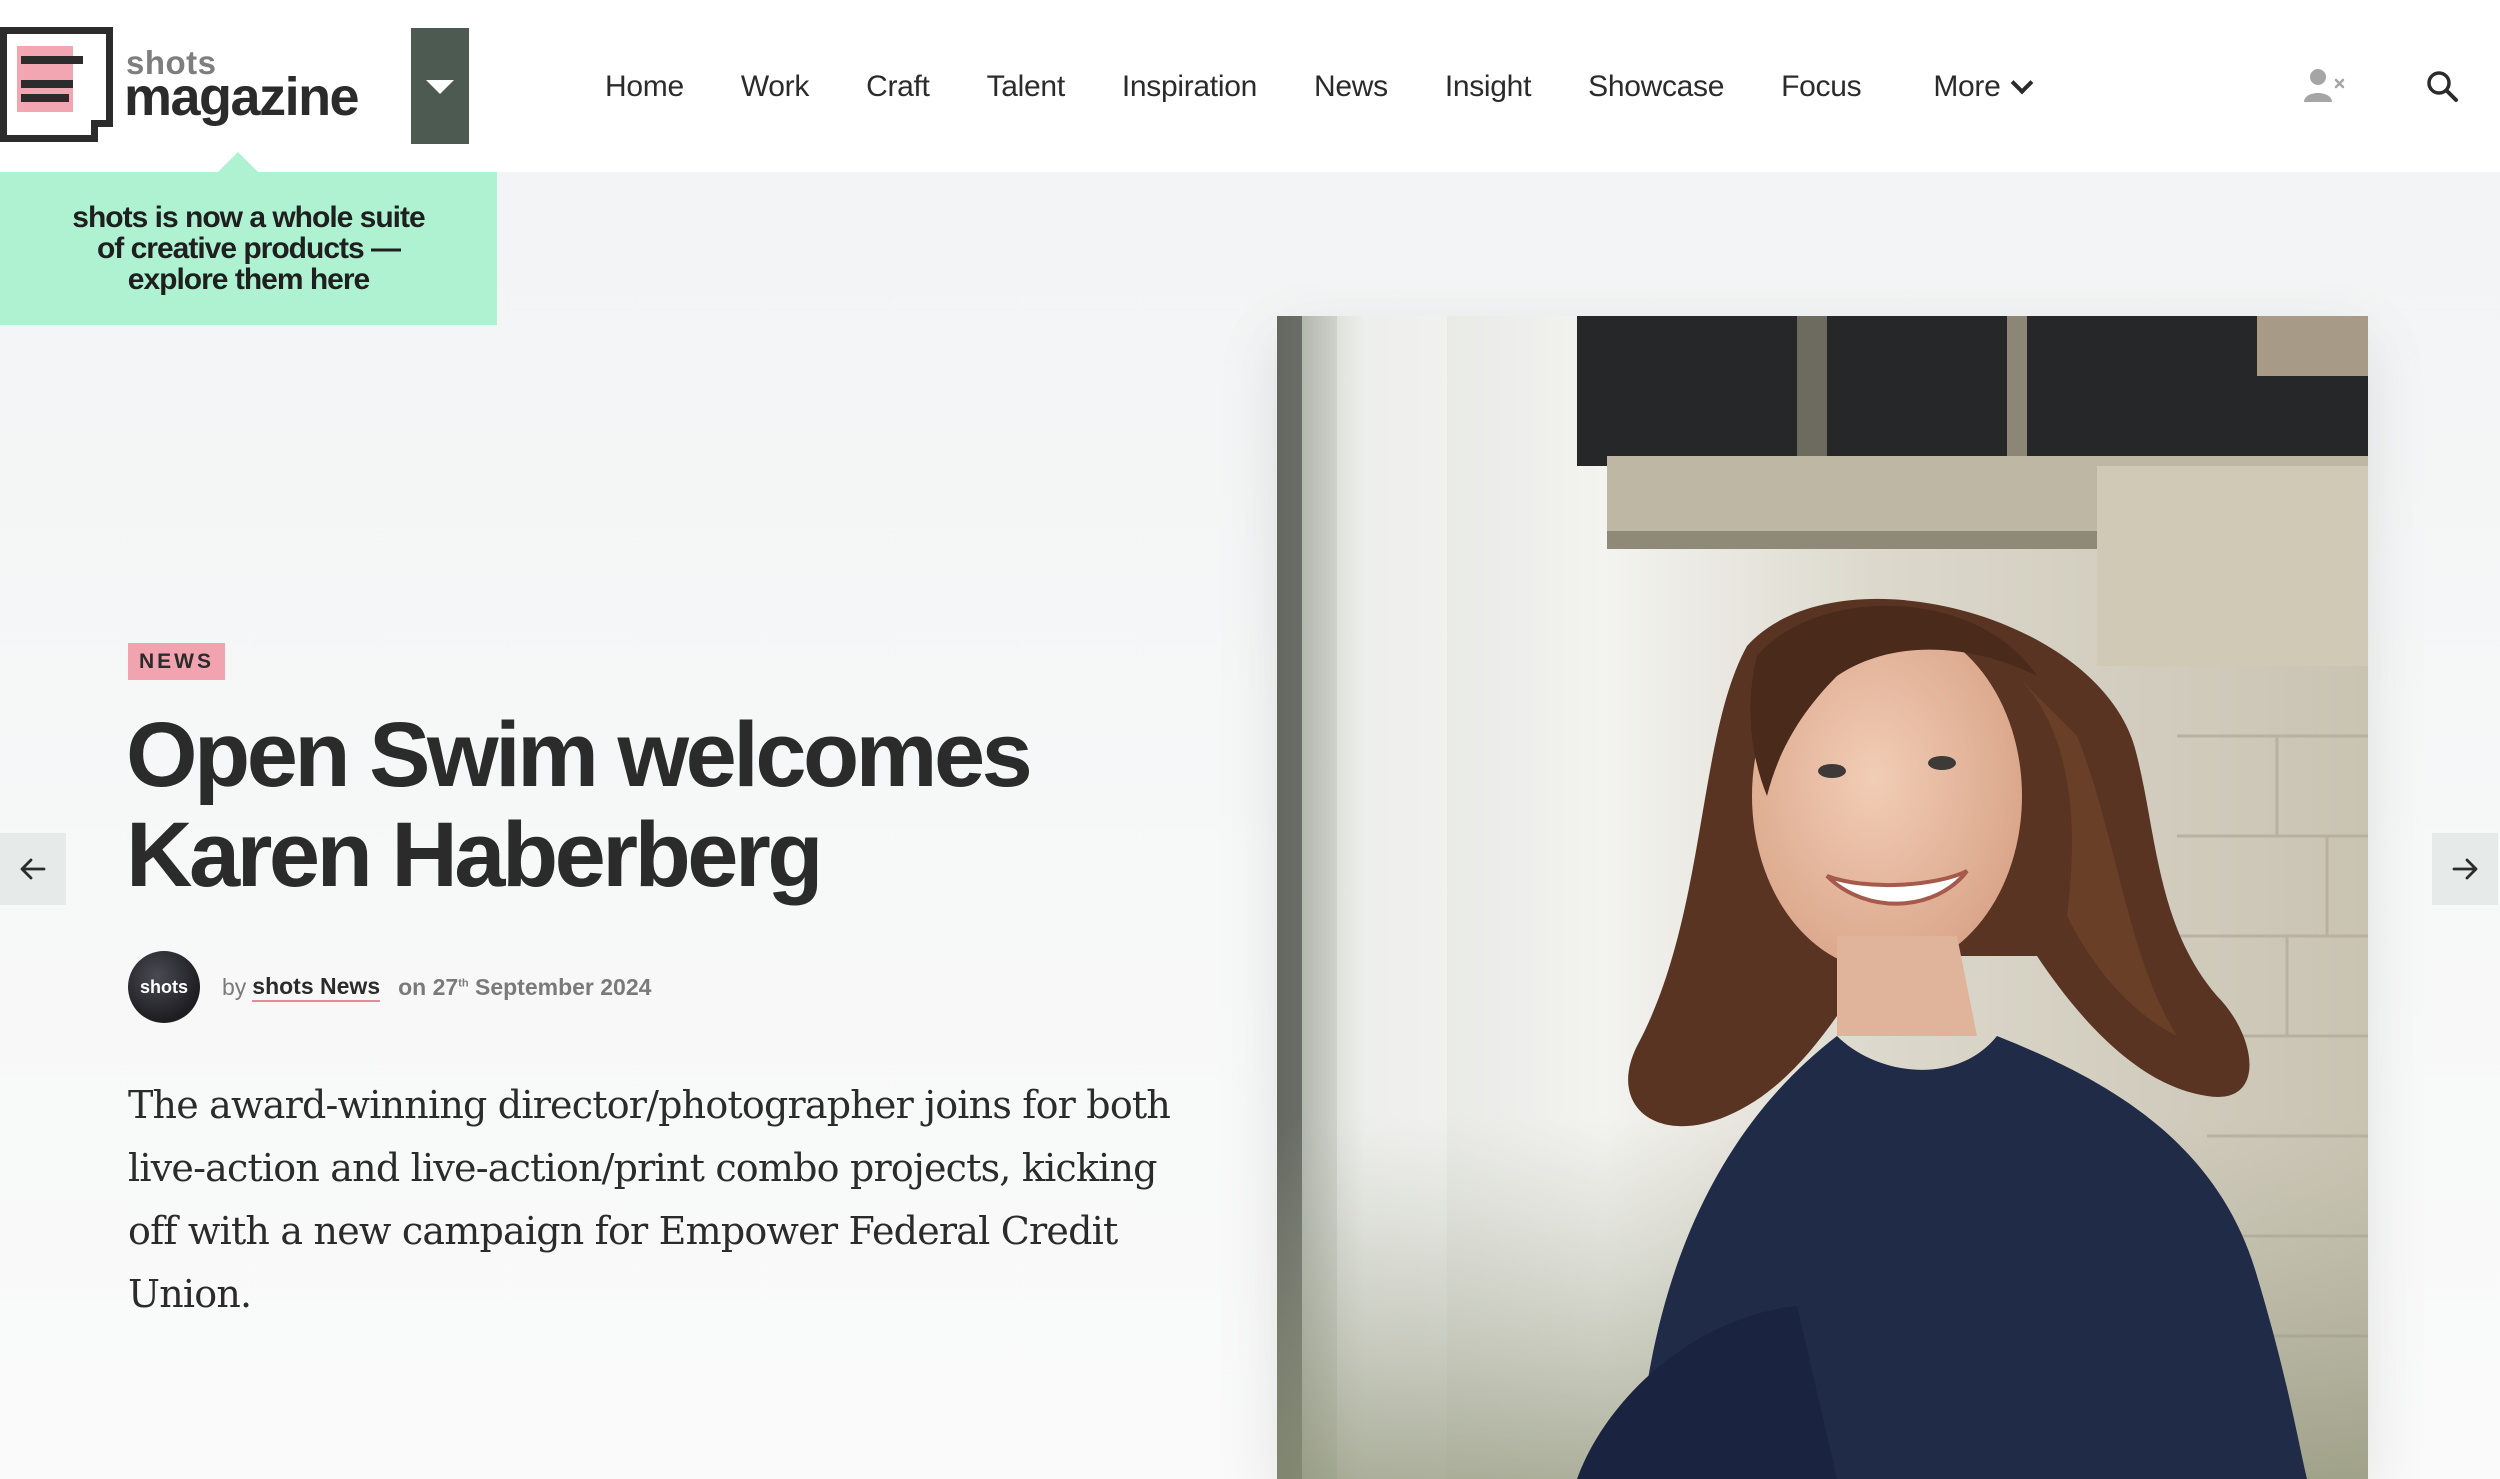 The image size is (2500, 1479). I want to click on nav-item-insight: Insight, so click(1488, 87).